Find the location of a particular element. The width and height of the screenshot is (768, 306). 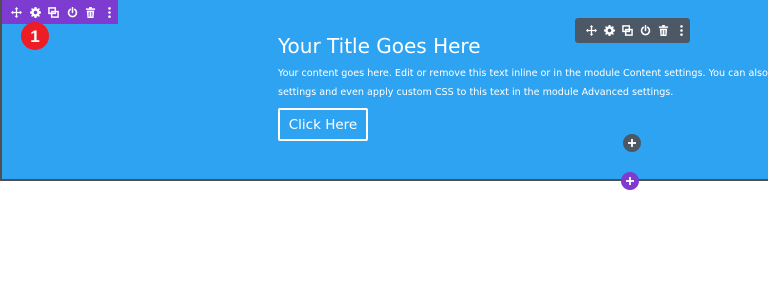

section-duplicate-button is located at coordinates (54, 12).